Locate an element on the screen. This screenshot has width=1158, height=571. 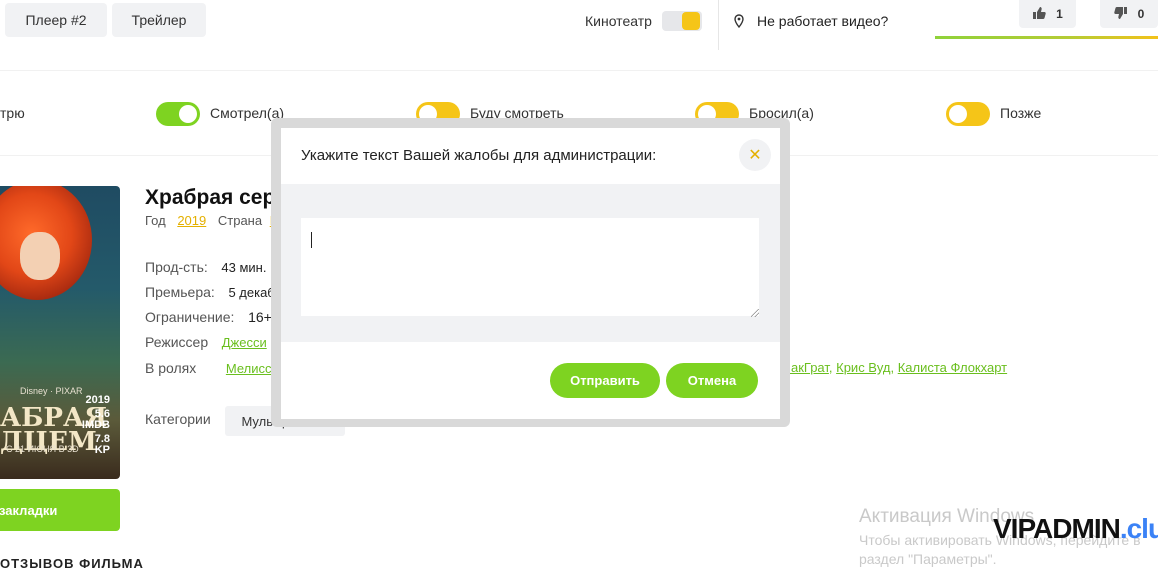
dislike-button: 0 is located at coordinates (1129, 14).